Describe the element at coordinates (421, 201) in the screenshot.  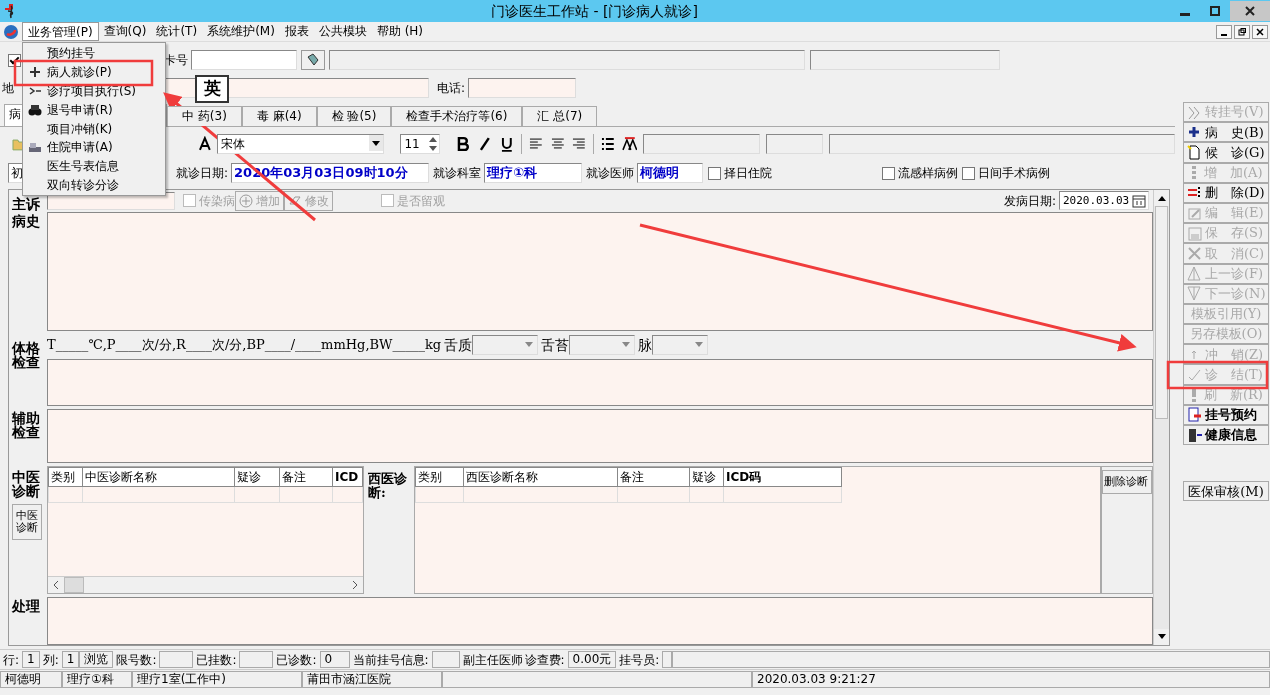
I see `checkbox-label: 是否留观` at that location.